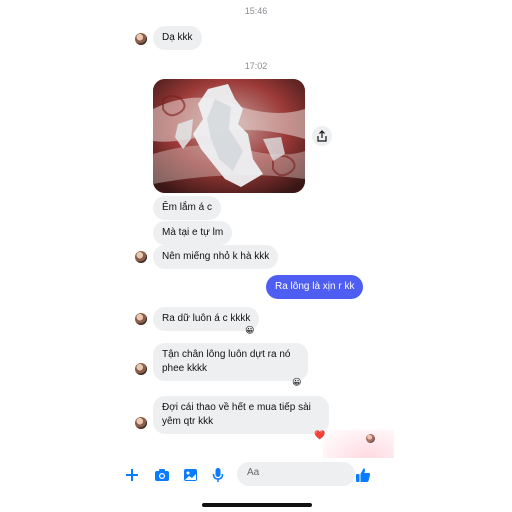  Describe the element at coordinates (193, 233) in the screenshot. I see `message-bubble: Mà tại e tự lm` at that location.